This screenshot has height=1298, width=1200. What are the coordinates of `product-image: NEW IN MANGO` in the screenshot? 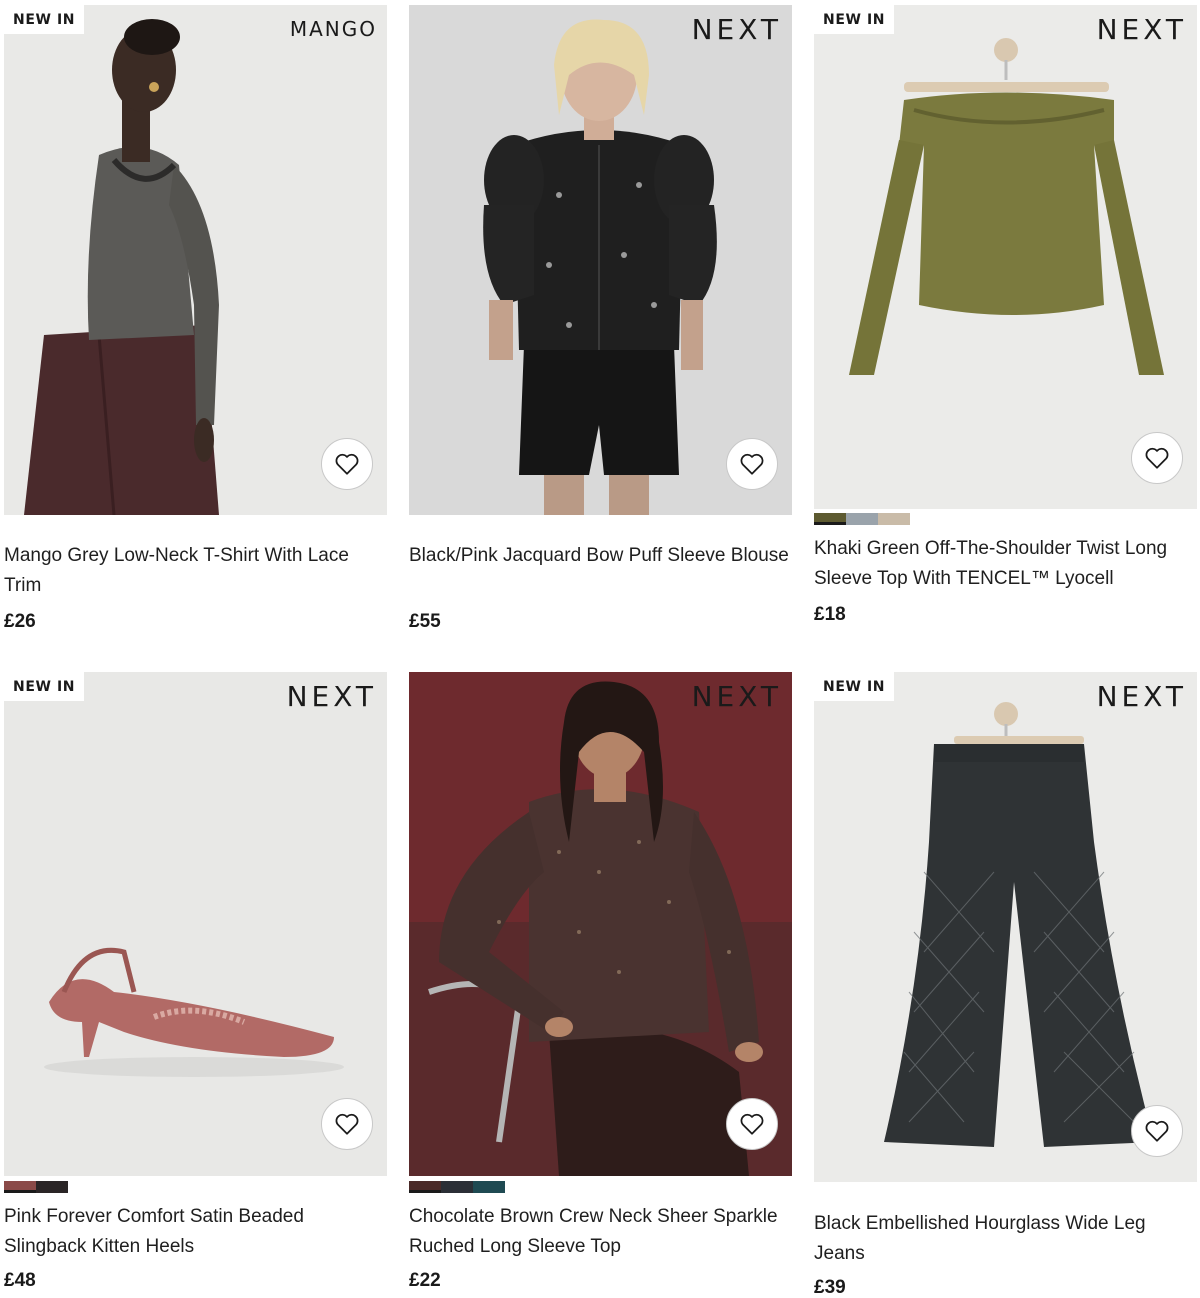 It's located at (195, 260).